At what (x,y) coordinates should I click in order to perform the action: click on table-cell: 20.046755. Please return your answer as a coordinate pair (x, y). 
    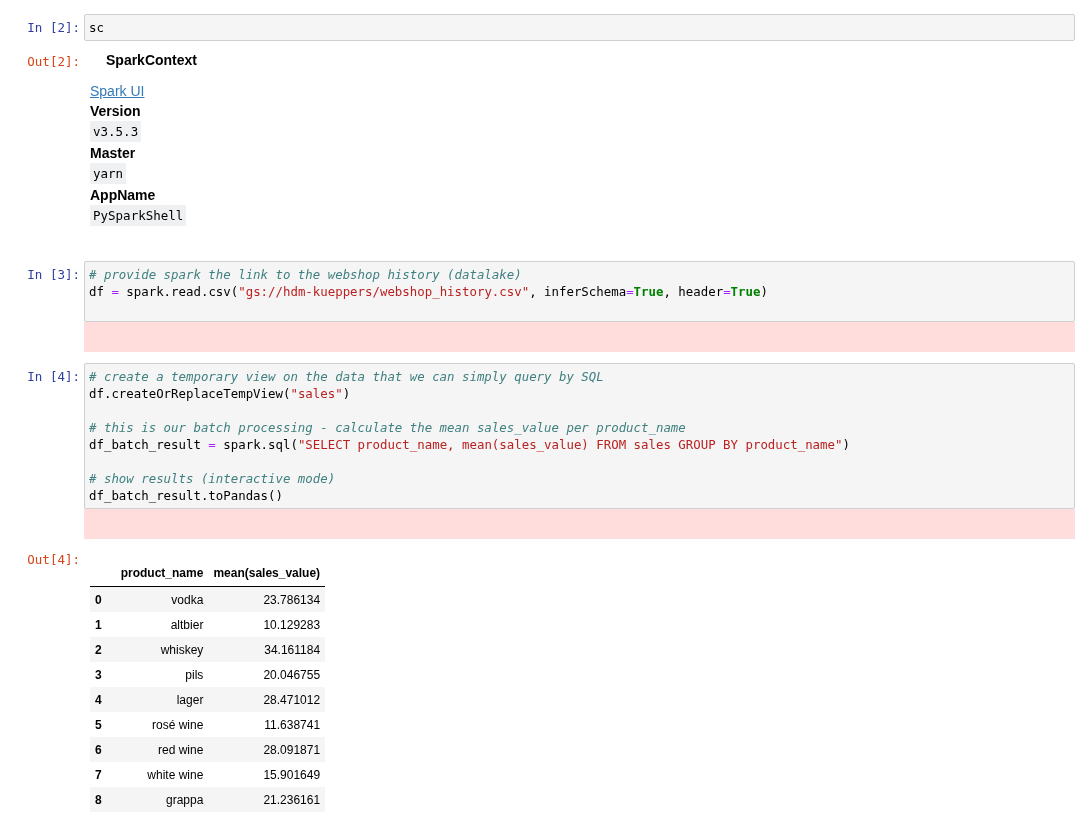
    Looking at the image, I should click on (267, 674).